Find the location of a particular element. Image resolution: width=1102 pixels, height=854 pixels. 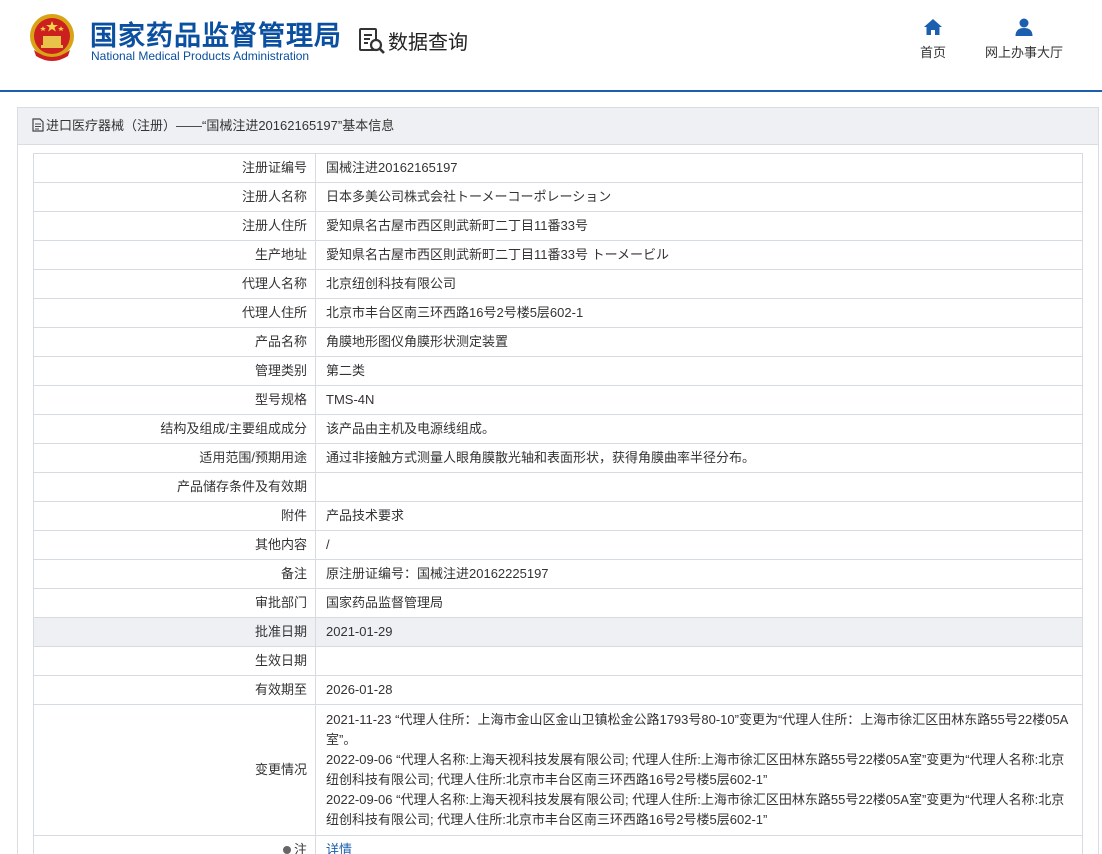

field-label: 产品储存条件及有效期 is located at coordinates (174, 487).